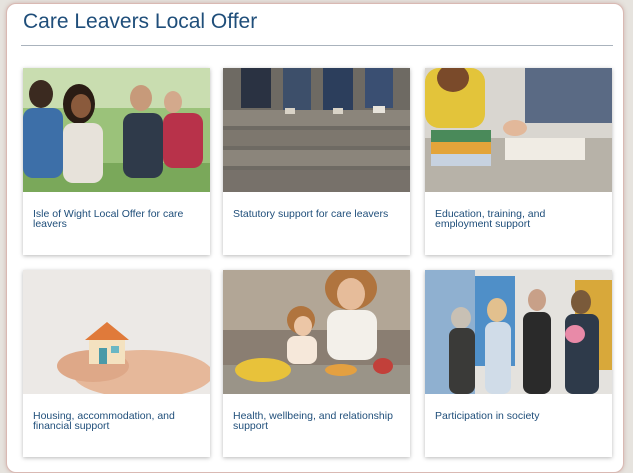 This screenshot has width=633, height=473. I want to click on card-participation-in-society: Participation in society, so click(518, 363).